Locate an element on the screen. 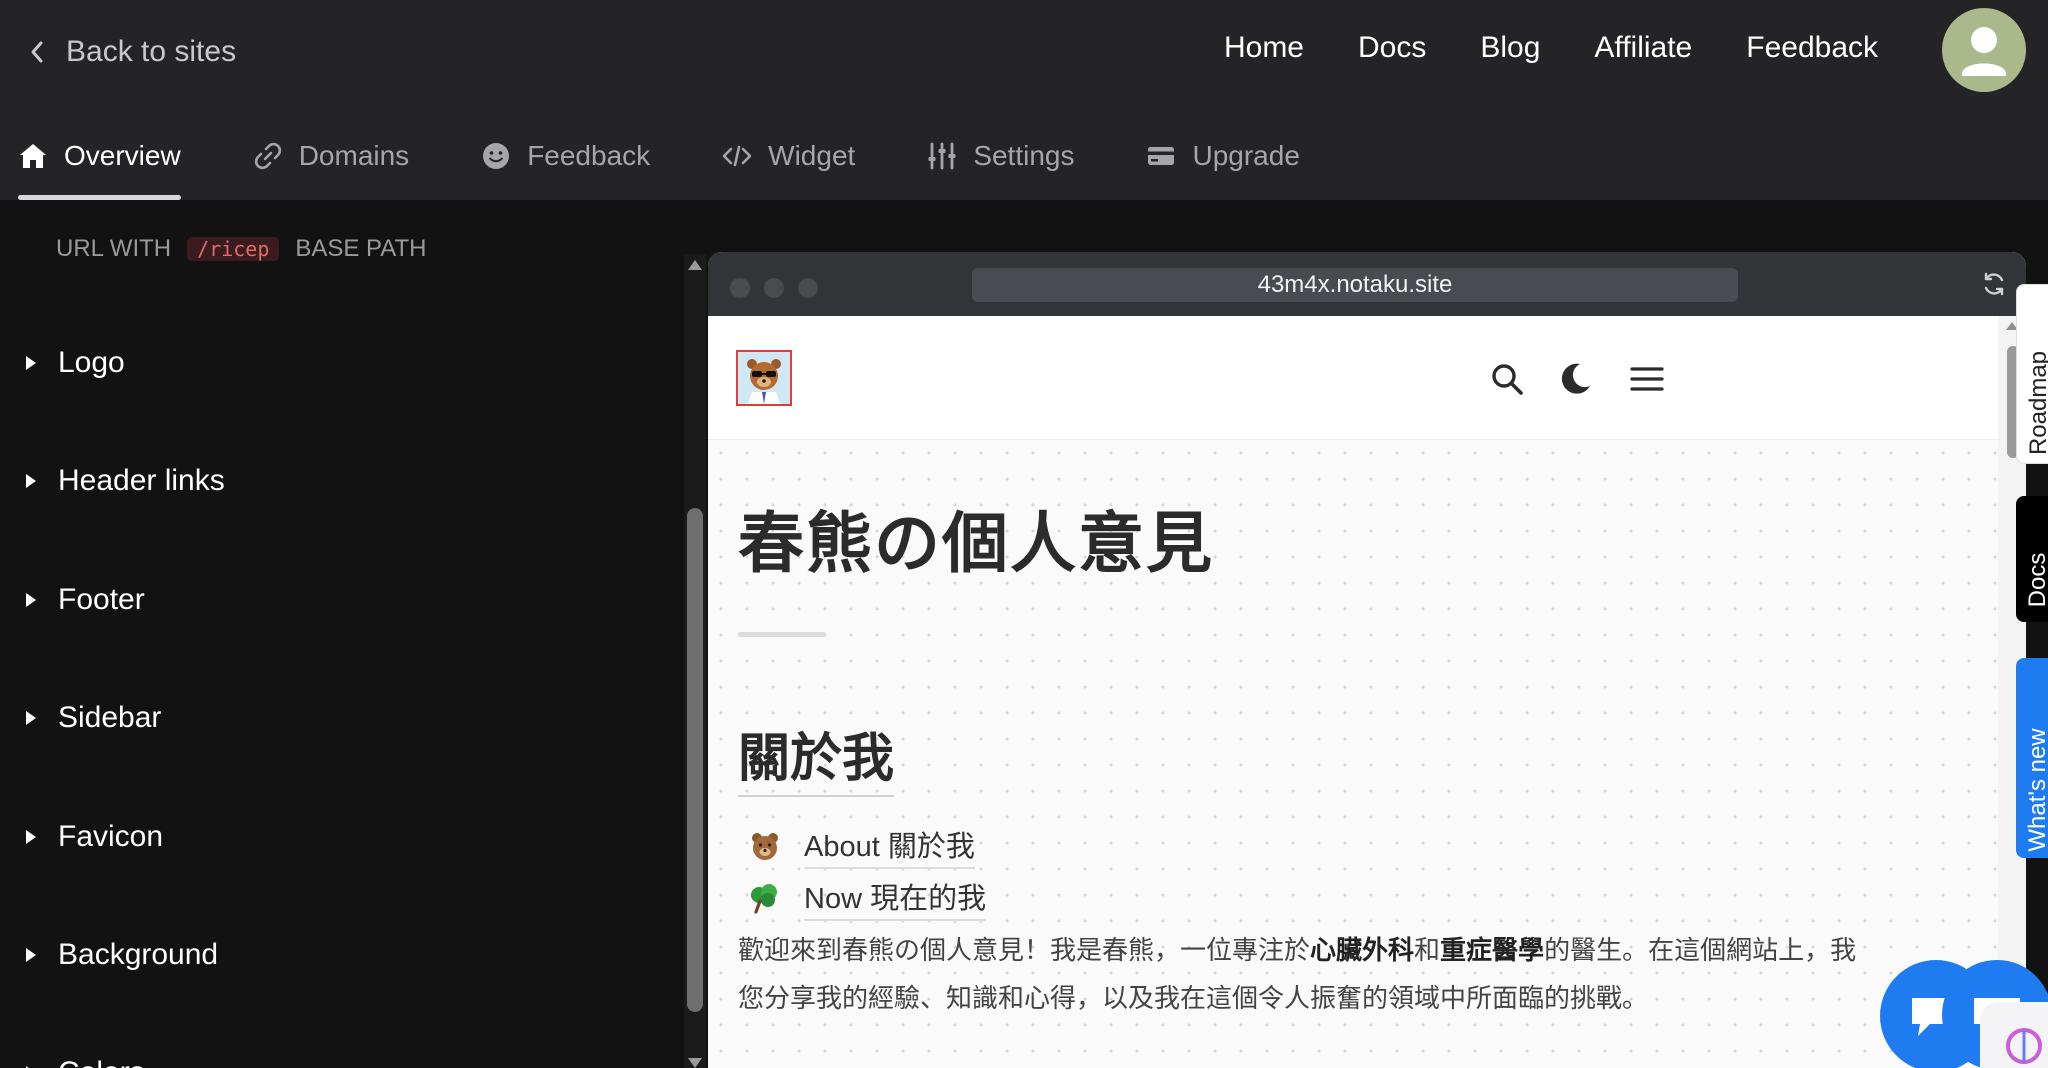  browser-toolbar: 43m4x.notaku.site is located at coordinates (1367, 284).